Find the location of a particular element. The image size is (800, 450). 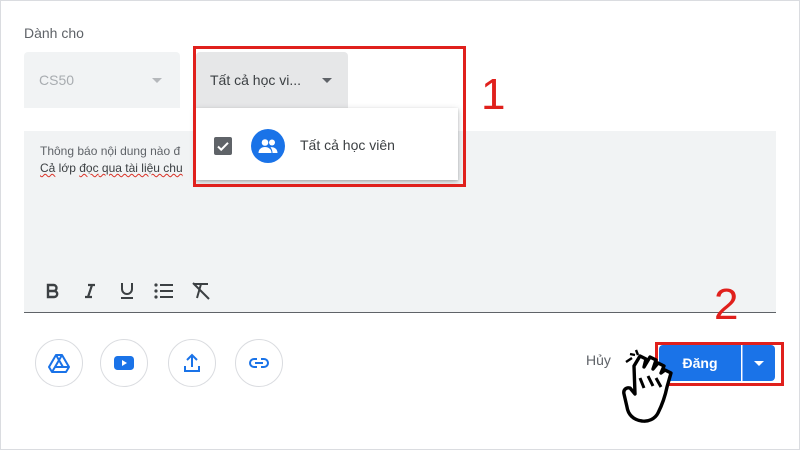

misspelled-word: đọc is located at coordinates (89, 168).